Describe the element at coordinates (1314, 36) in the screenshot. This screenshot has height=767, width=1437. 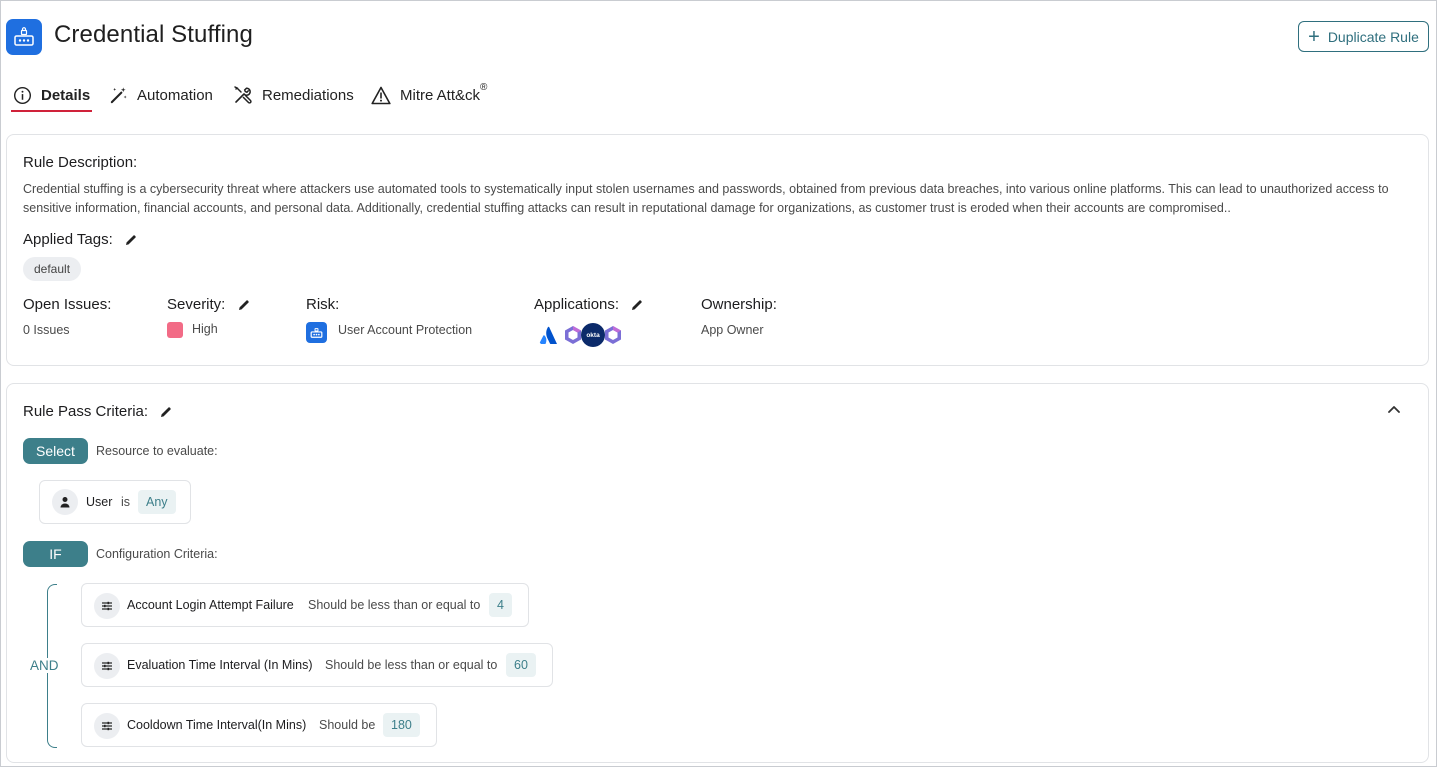
I see `plus-icon: +` at that location.